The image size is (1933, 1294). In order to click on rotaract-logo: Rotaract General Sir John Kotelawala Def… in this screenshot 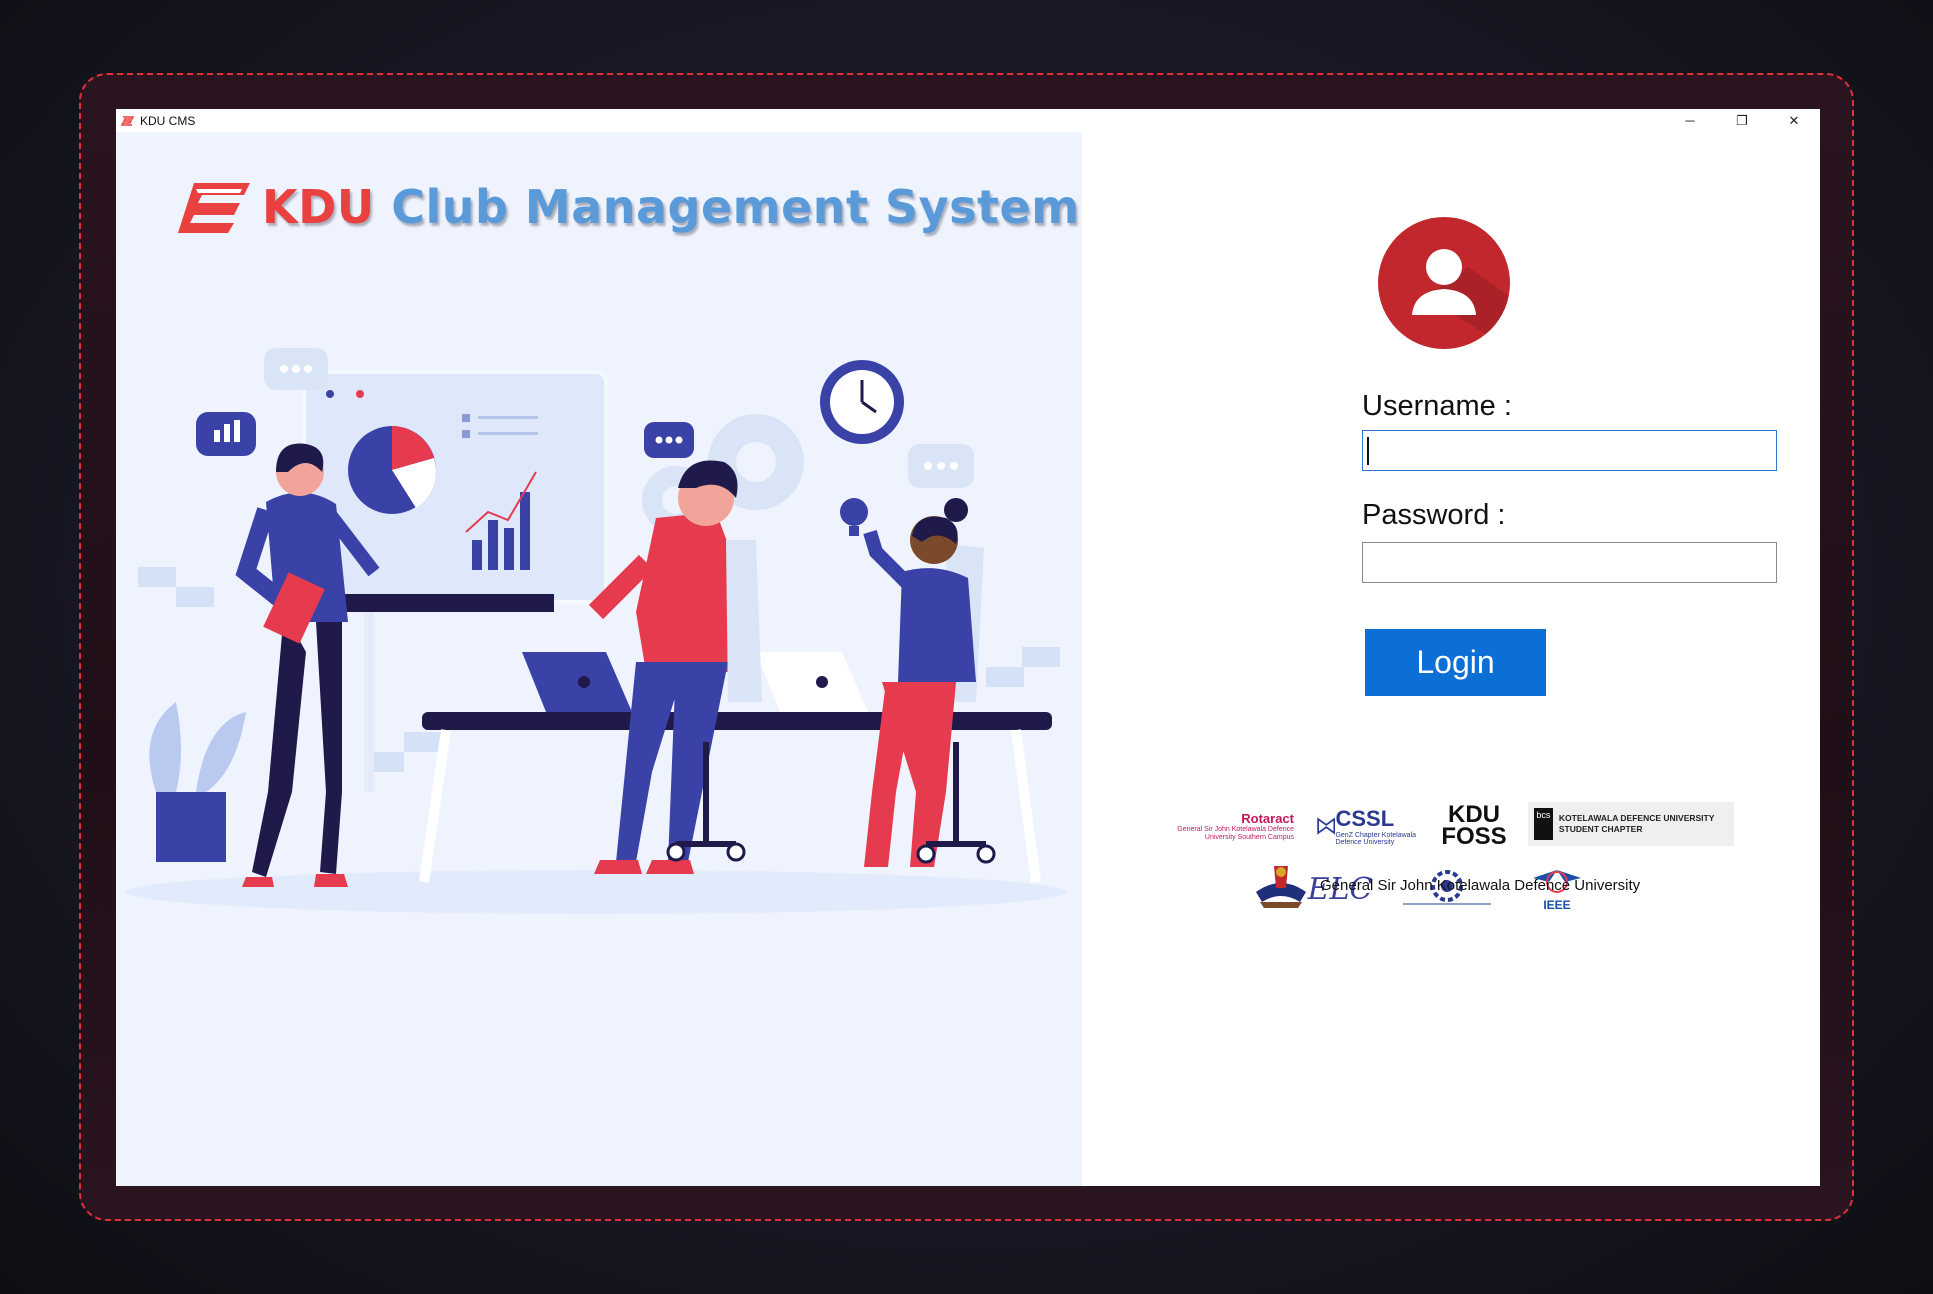, I will do `click(1228, 826)`.